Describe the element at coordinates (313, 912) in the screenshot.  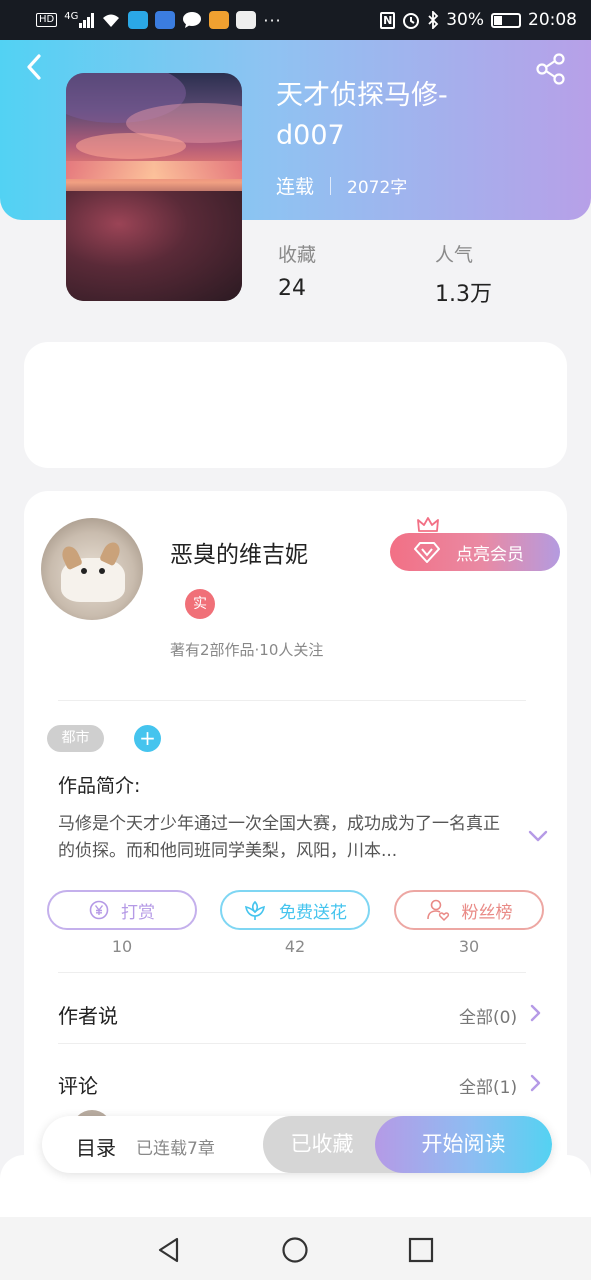
I see `send-flower-label: 免费送花` at that location.